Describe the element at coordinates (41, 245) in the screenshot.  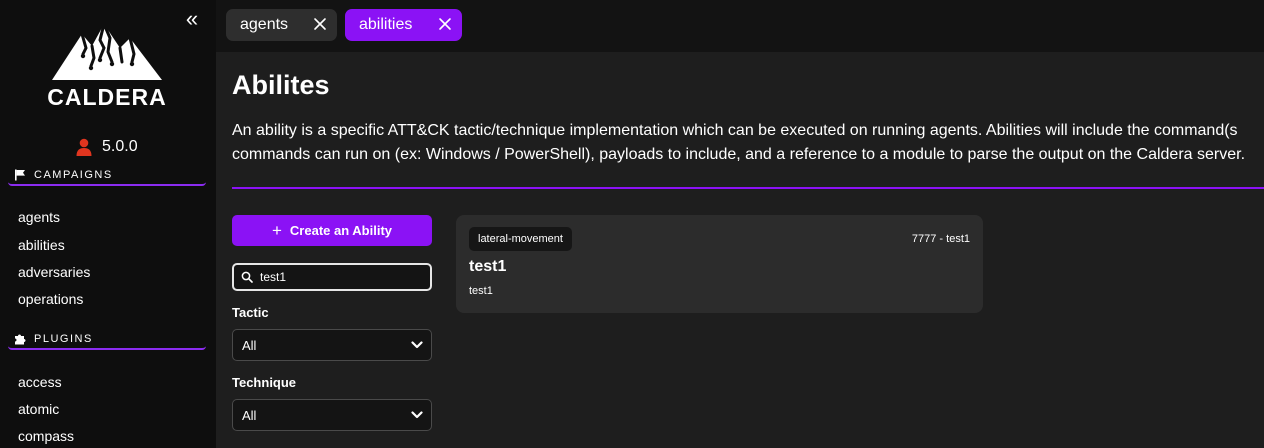
I see `sidebar-item-abilities: abilities` at that location.